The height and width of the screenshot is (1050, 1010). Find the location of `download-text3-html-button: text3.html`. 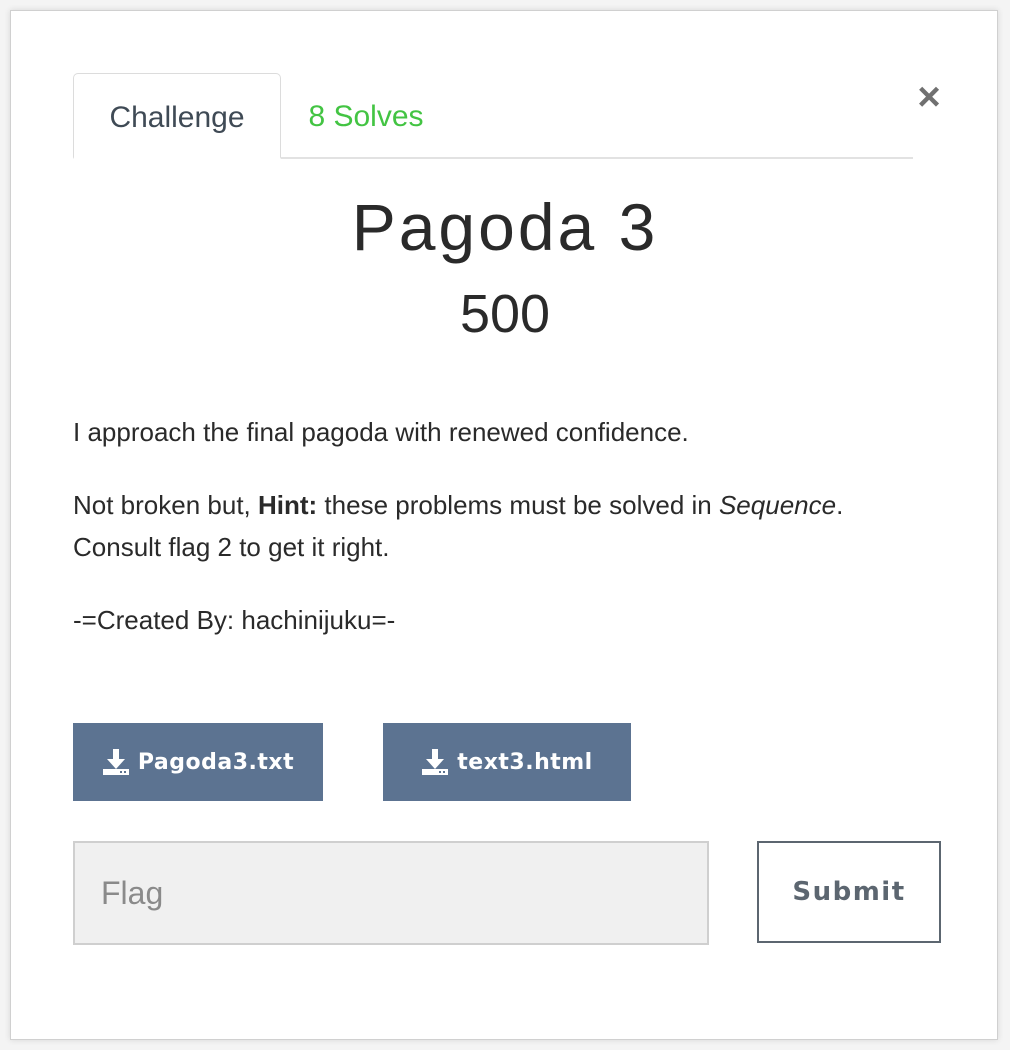

download-text3-html-button: text3.html is located at coordinates (507, 762).